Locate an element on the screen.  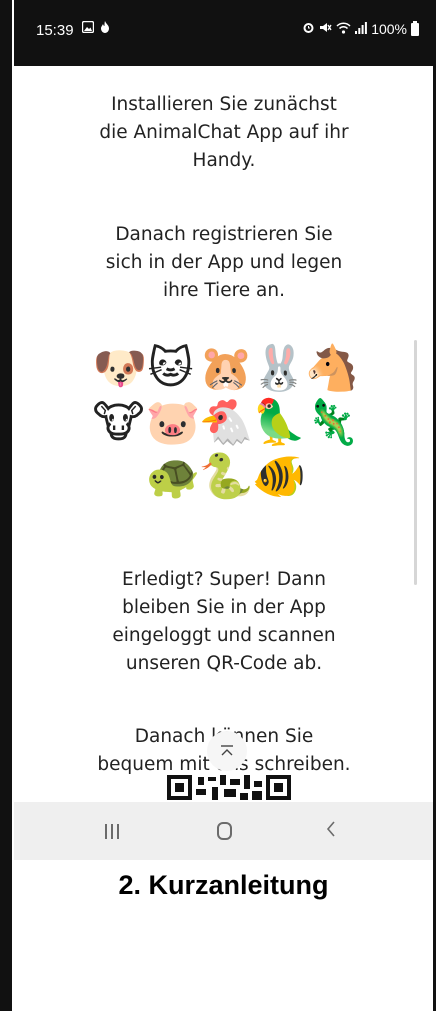
text-line: bleiben Sie in der App is located at coordinates (224, 607).